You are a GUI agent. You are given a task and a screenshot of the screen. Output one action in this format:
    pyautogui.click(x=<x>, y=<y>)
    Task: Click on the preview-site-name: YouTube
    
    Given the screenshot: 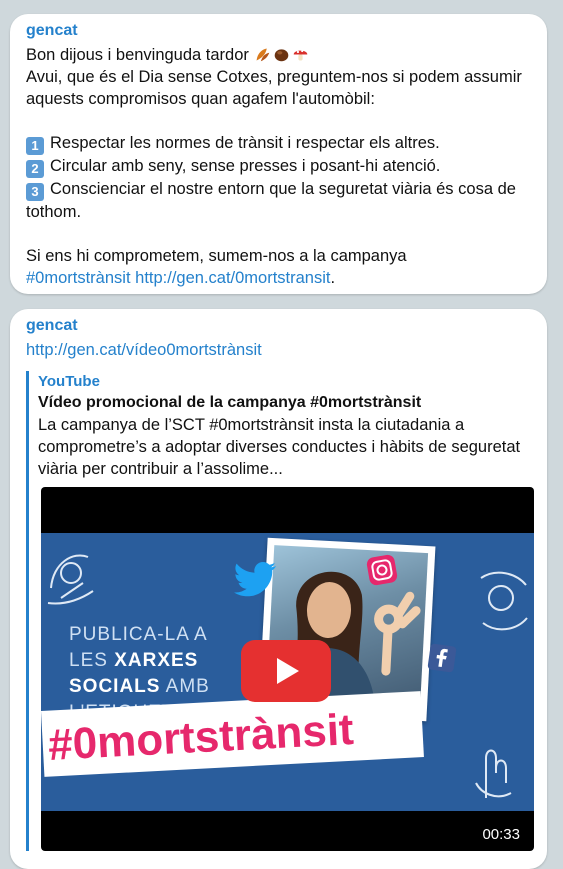 What is the action you would take?
    pyautogui.click(x=69, y=381)
    